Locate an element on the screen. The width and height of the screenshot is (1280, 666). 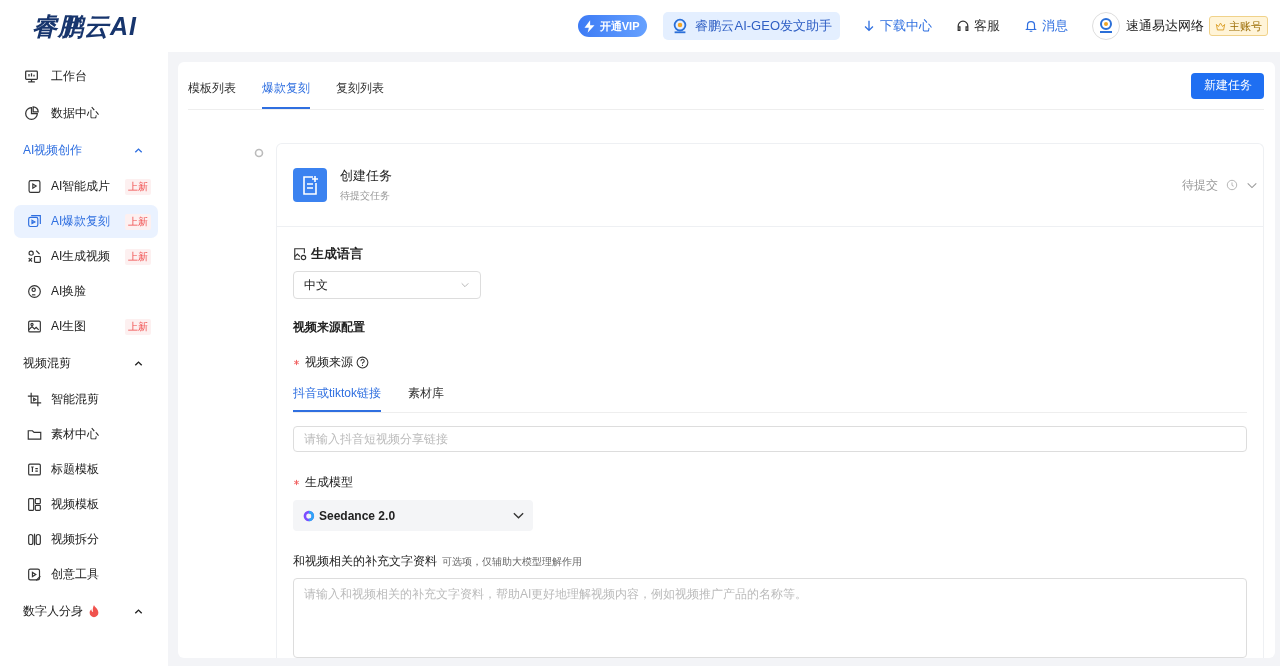
item-label: AI生成视频 is located at coordinates (81, 256).